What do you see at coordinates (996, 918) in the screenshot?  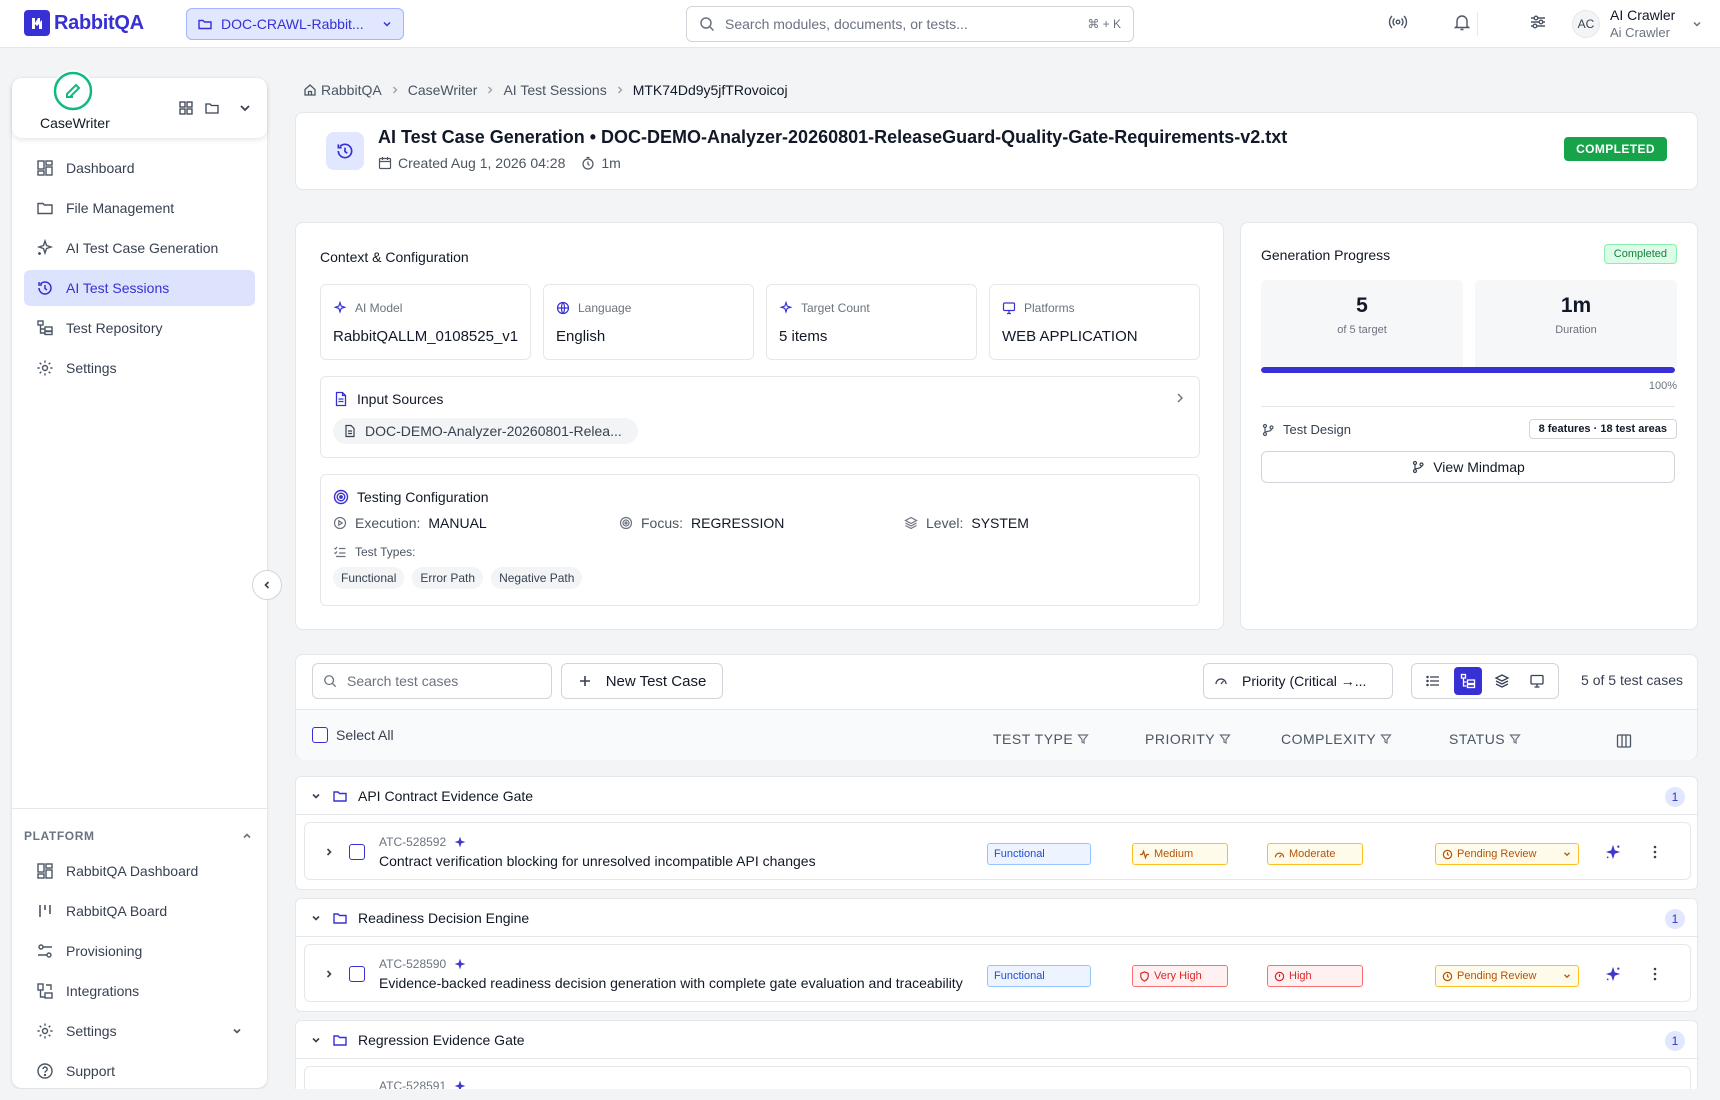 I see `group-header: Readiness Decision Engine 1` at bounding box center [996, 918].